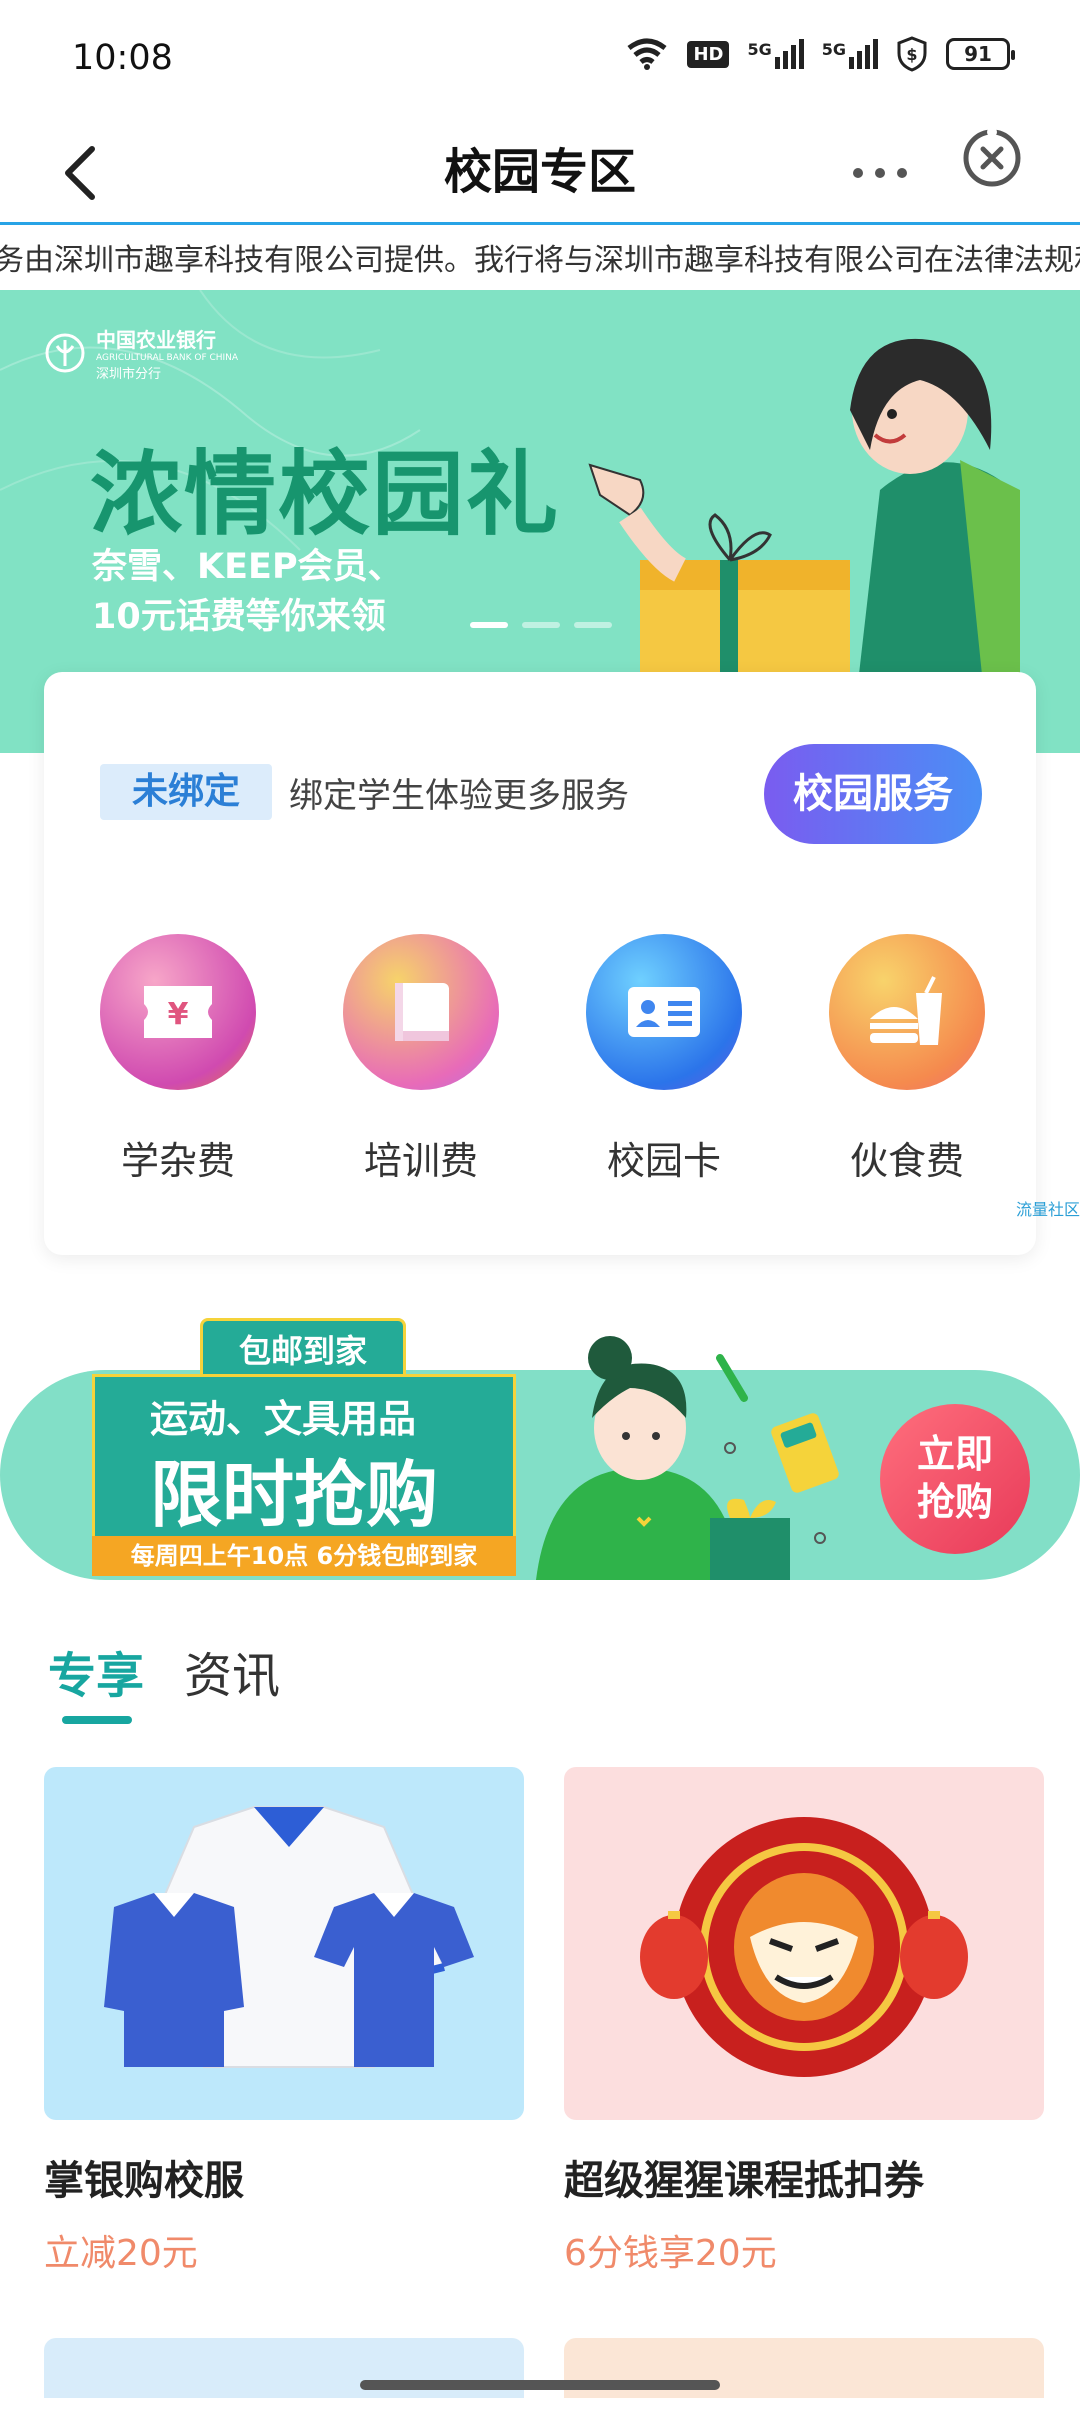  Describe the element at coordinates (294, 1495) in the screenshot. I see `promo-line2: 限时抢购` at that location.